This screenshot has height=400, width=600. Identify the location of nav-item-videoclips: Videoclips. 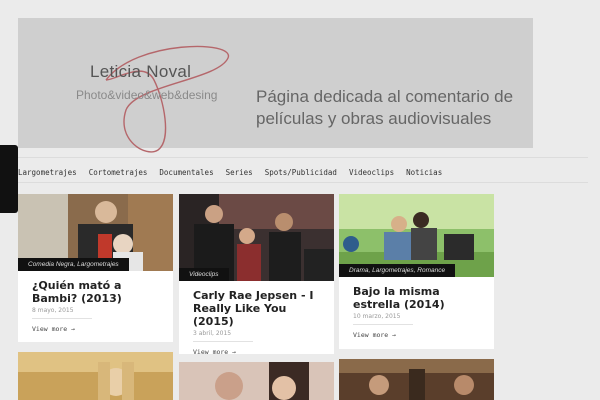
(371, 172).